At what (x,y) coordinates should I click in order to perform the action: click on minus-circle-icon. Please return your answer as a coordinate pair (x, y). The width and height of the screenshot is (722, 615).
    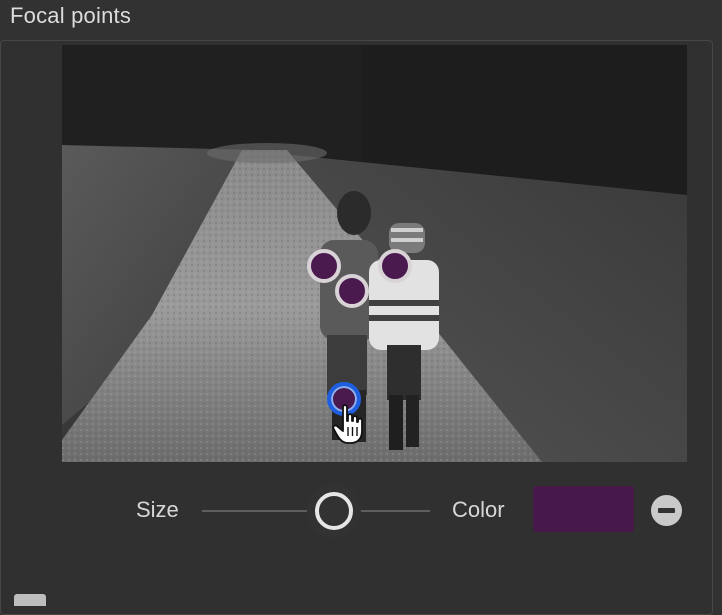
    Looking at the image, I should click on (666, 510).